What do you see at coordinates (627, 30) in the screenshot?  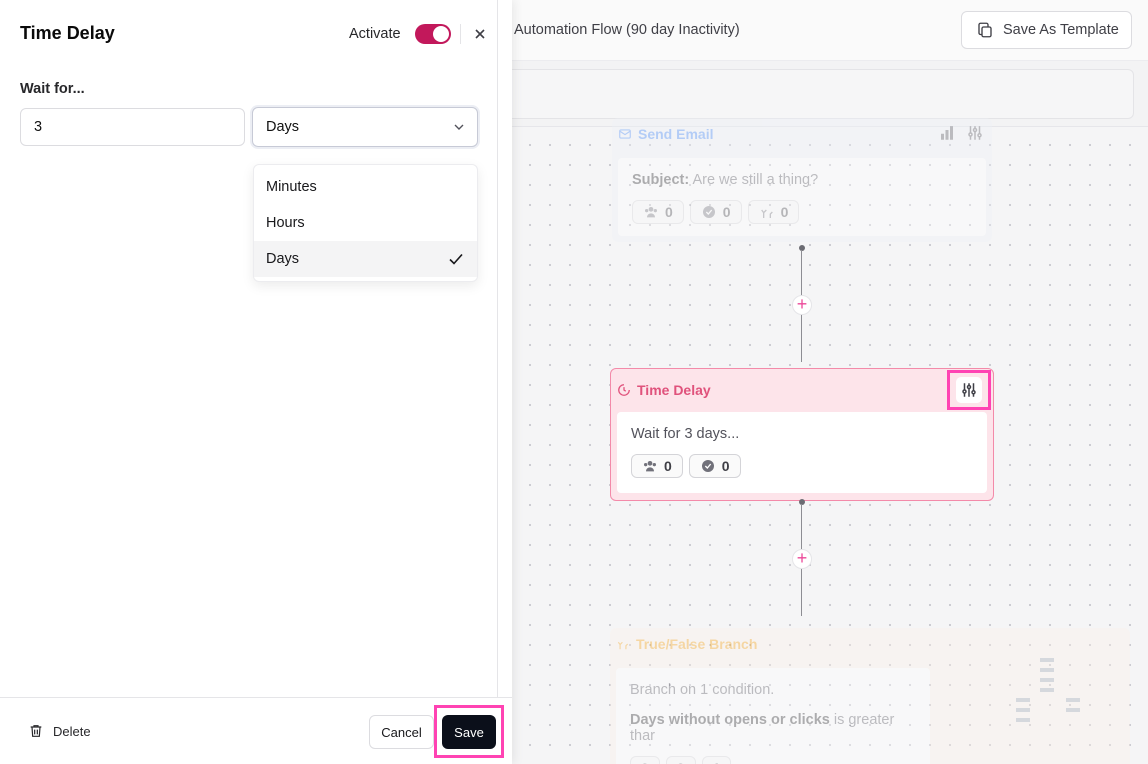 I see `flow-title: Automation Flow (90 day Inactivity)` at bounding box center [627, 30].